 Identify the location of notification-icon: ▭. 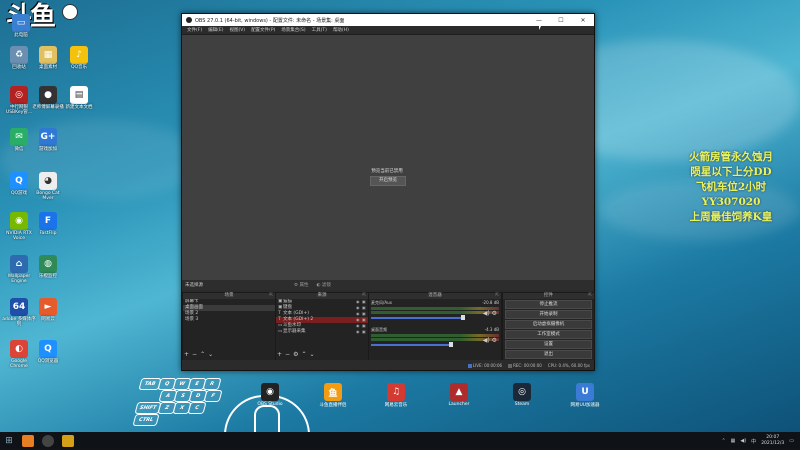
(791, 441).